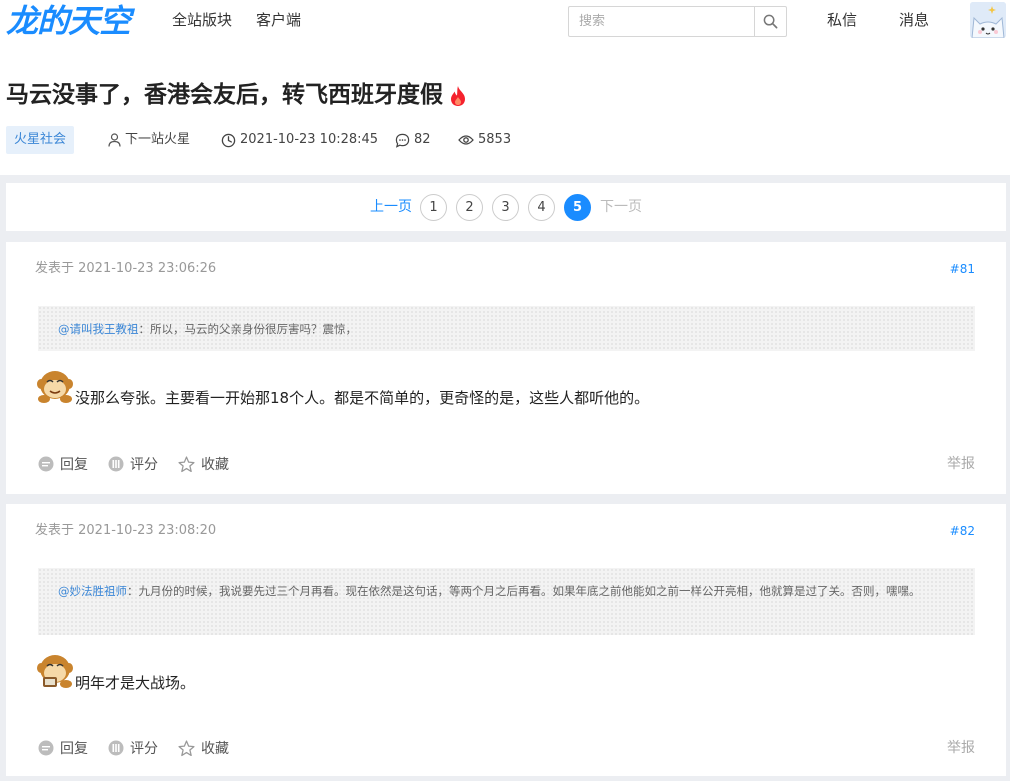  What do you see at coordinates (126, 530) in the screenshot?
I see `reply-time: 发表于 2021-10-23 23:08:20` at bounding box center [126, 530].